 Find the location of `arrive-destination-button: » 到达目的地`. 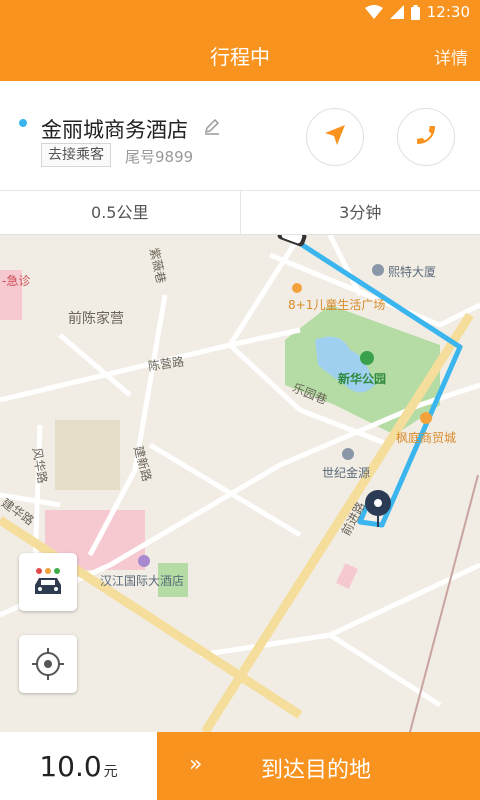

arrive-destination-button: » 到达目的地 is located at coordinates (318, 766).